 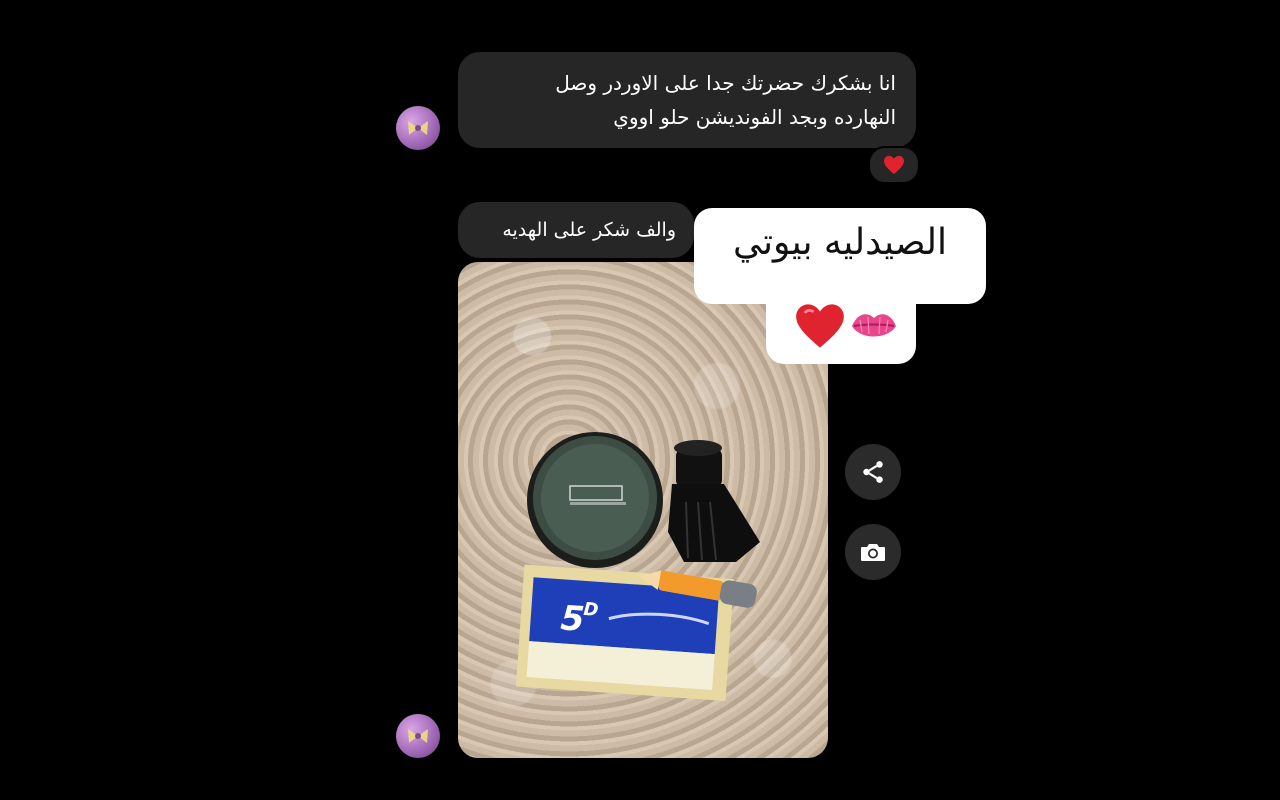 I want to click on share-icon, so click(x=873, y=472).